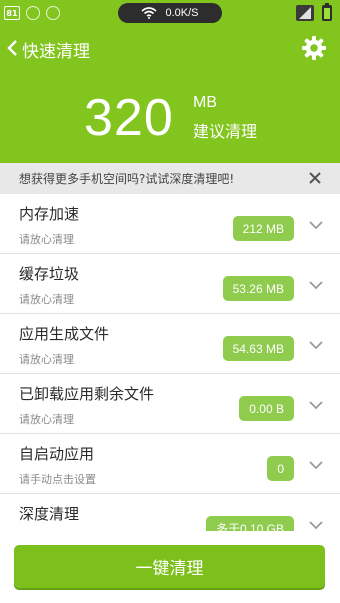 Image resolution: width=340 pixels, height=603 pixels. I want to click on status-icons-left: 81, so click(30, 13).